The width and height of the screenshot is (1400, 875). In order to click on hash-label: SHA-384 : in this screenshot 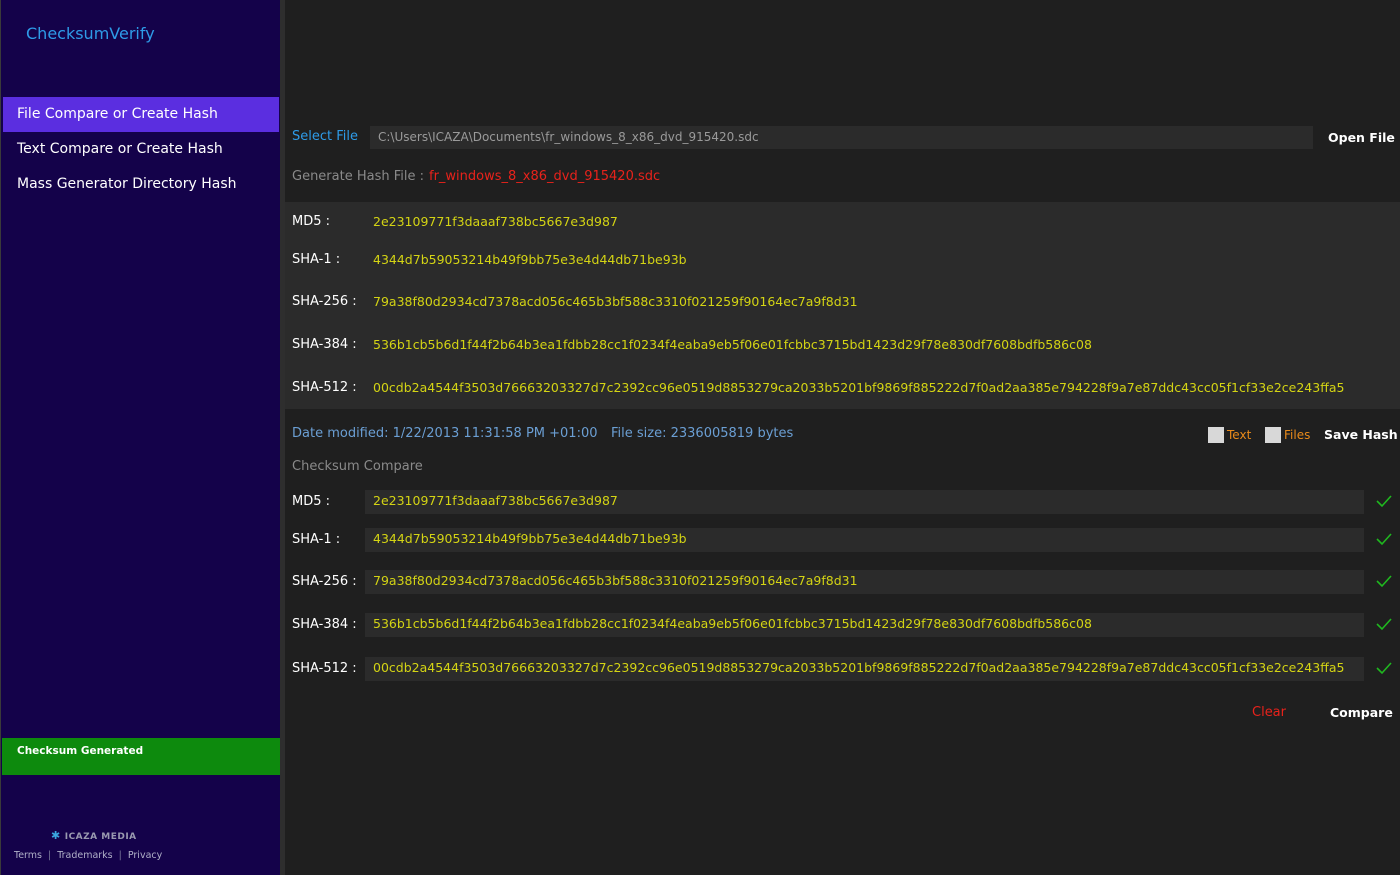, I will do `click(324, 344)`.